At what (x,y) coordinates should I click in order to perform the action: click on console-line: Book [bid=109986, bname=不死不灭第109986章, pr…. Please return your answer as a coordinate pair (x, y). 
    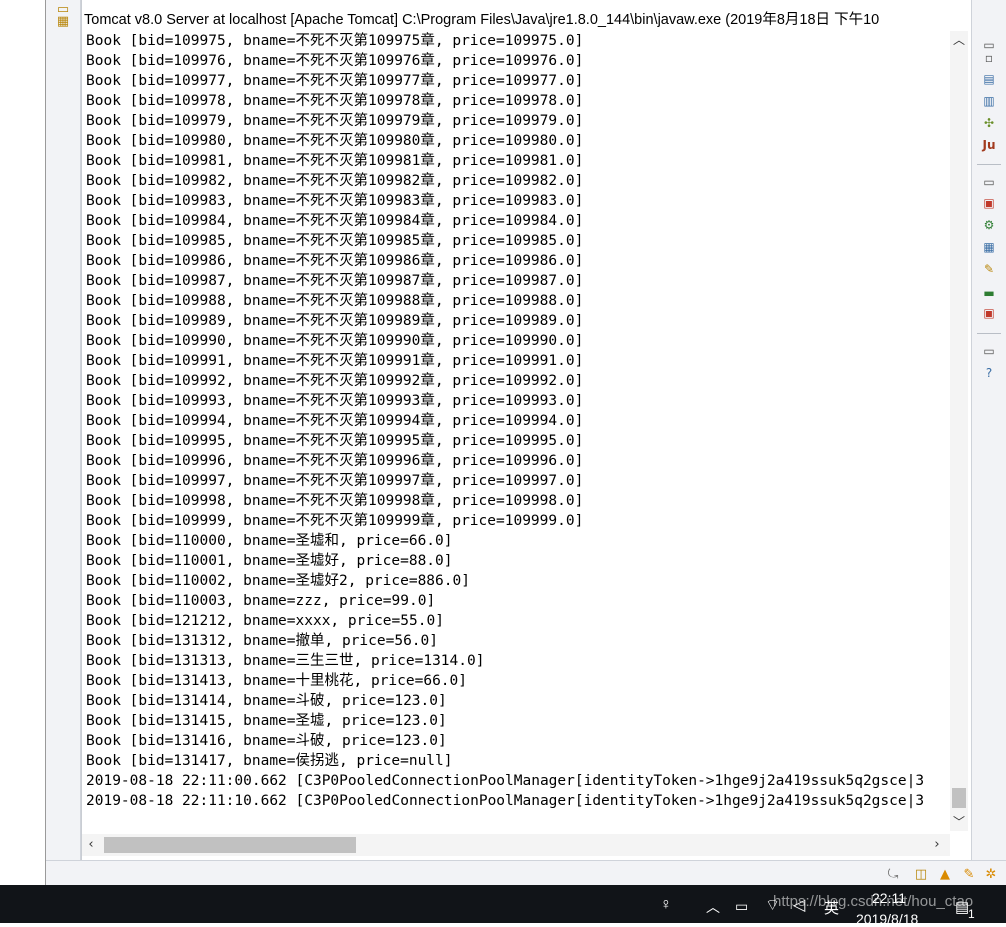
    Looking at the image, I should click on (335, 261).